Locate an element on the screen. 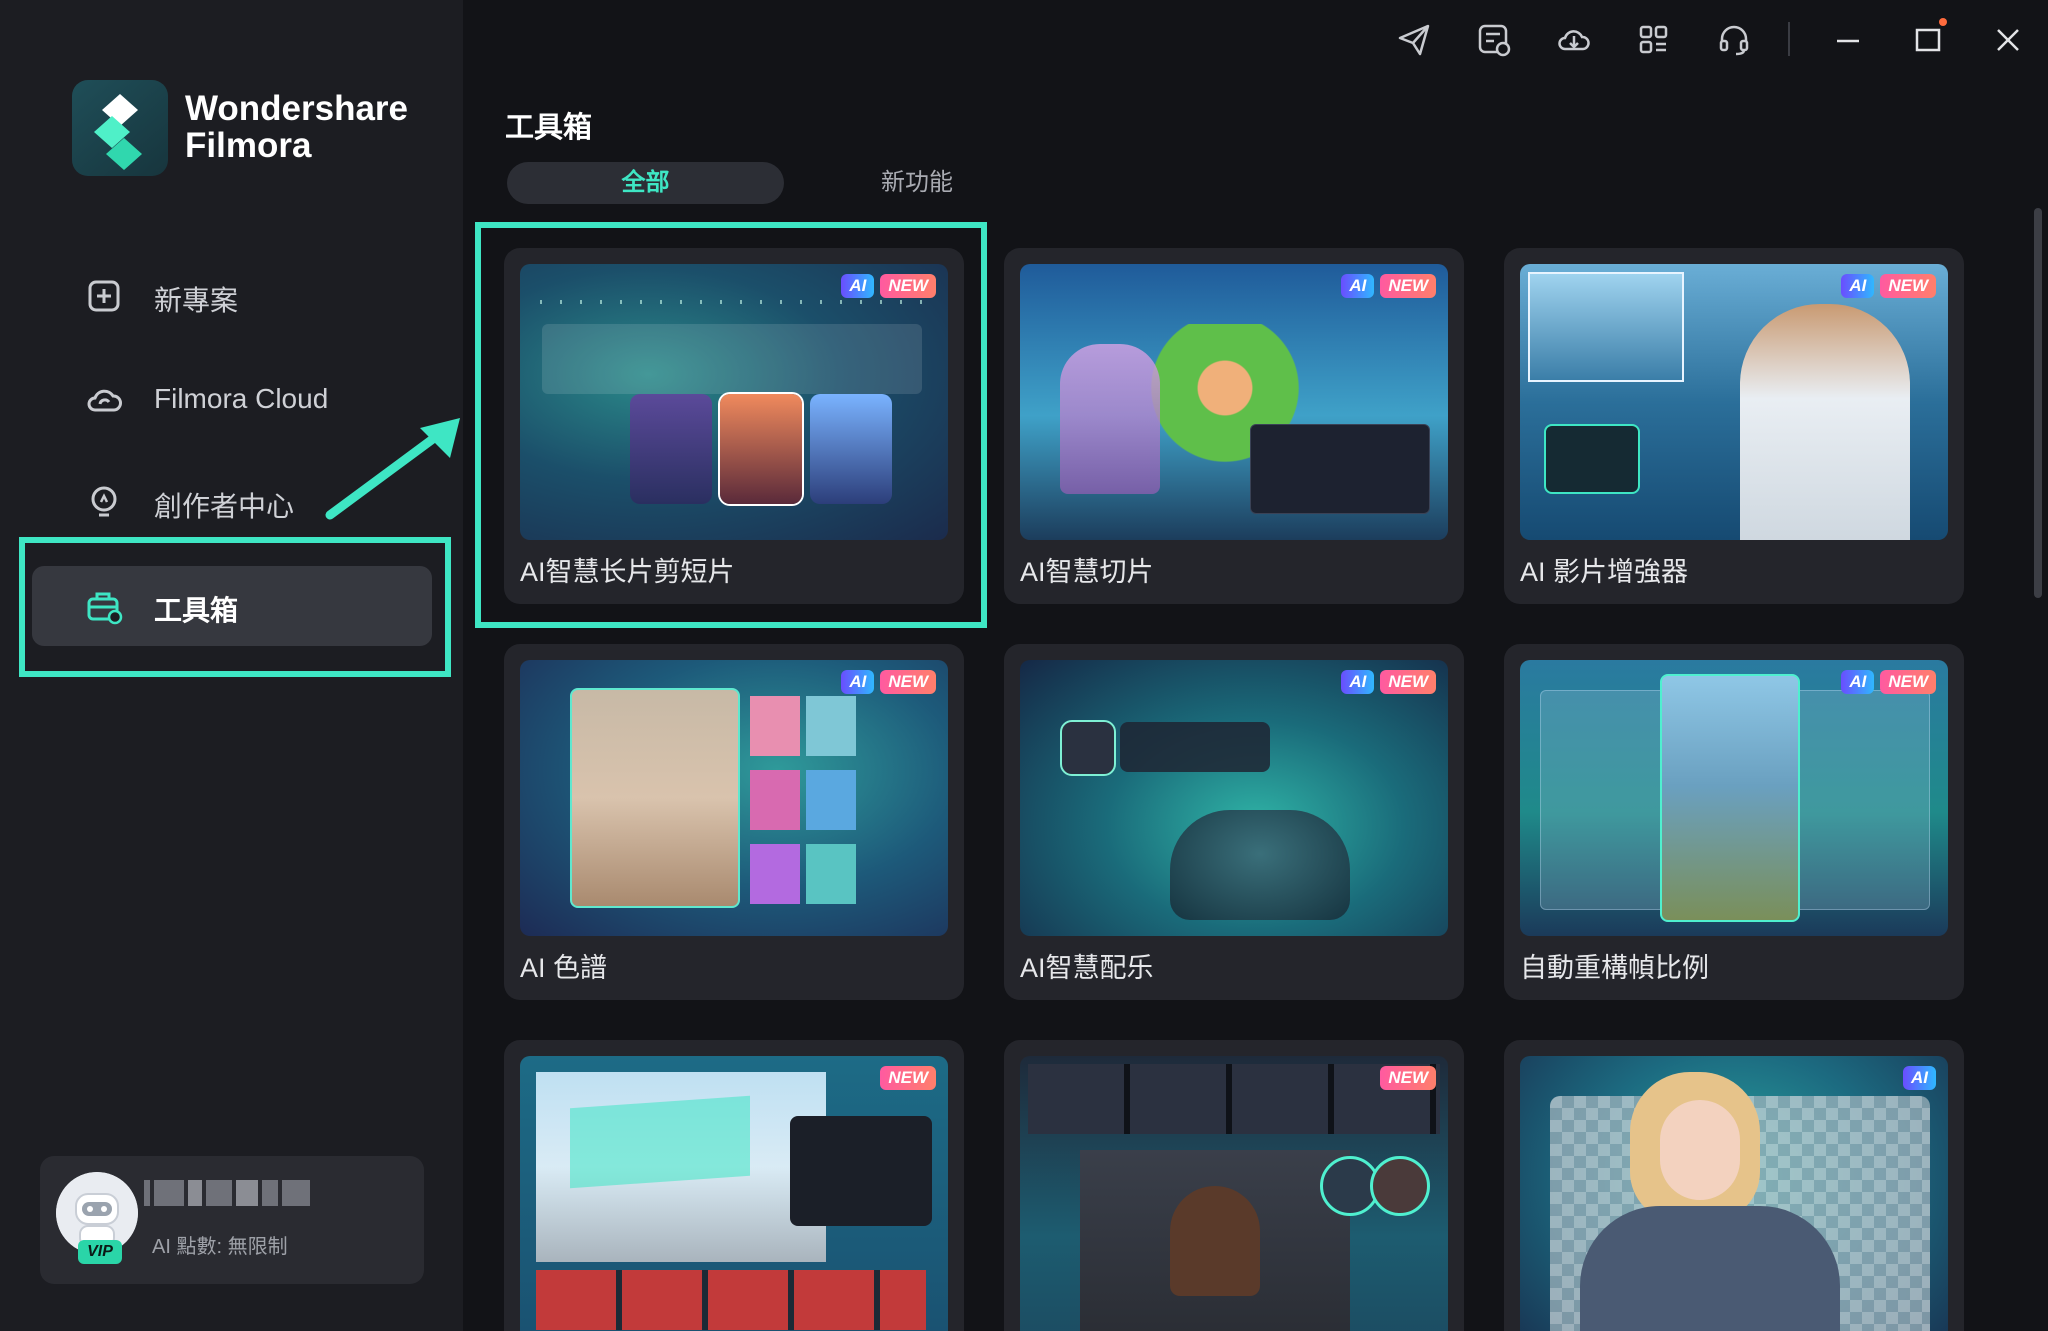 The width and height of the screenshot is (2048, 1331). card-title: AI 色譜 is located at coordinates (564, 968).